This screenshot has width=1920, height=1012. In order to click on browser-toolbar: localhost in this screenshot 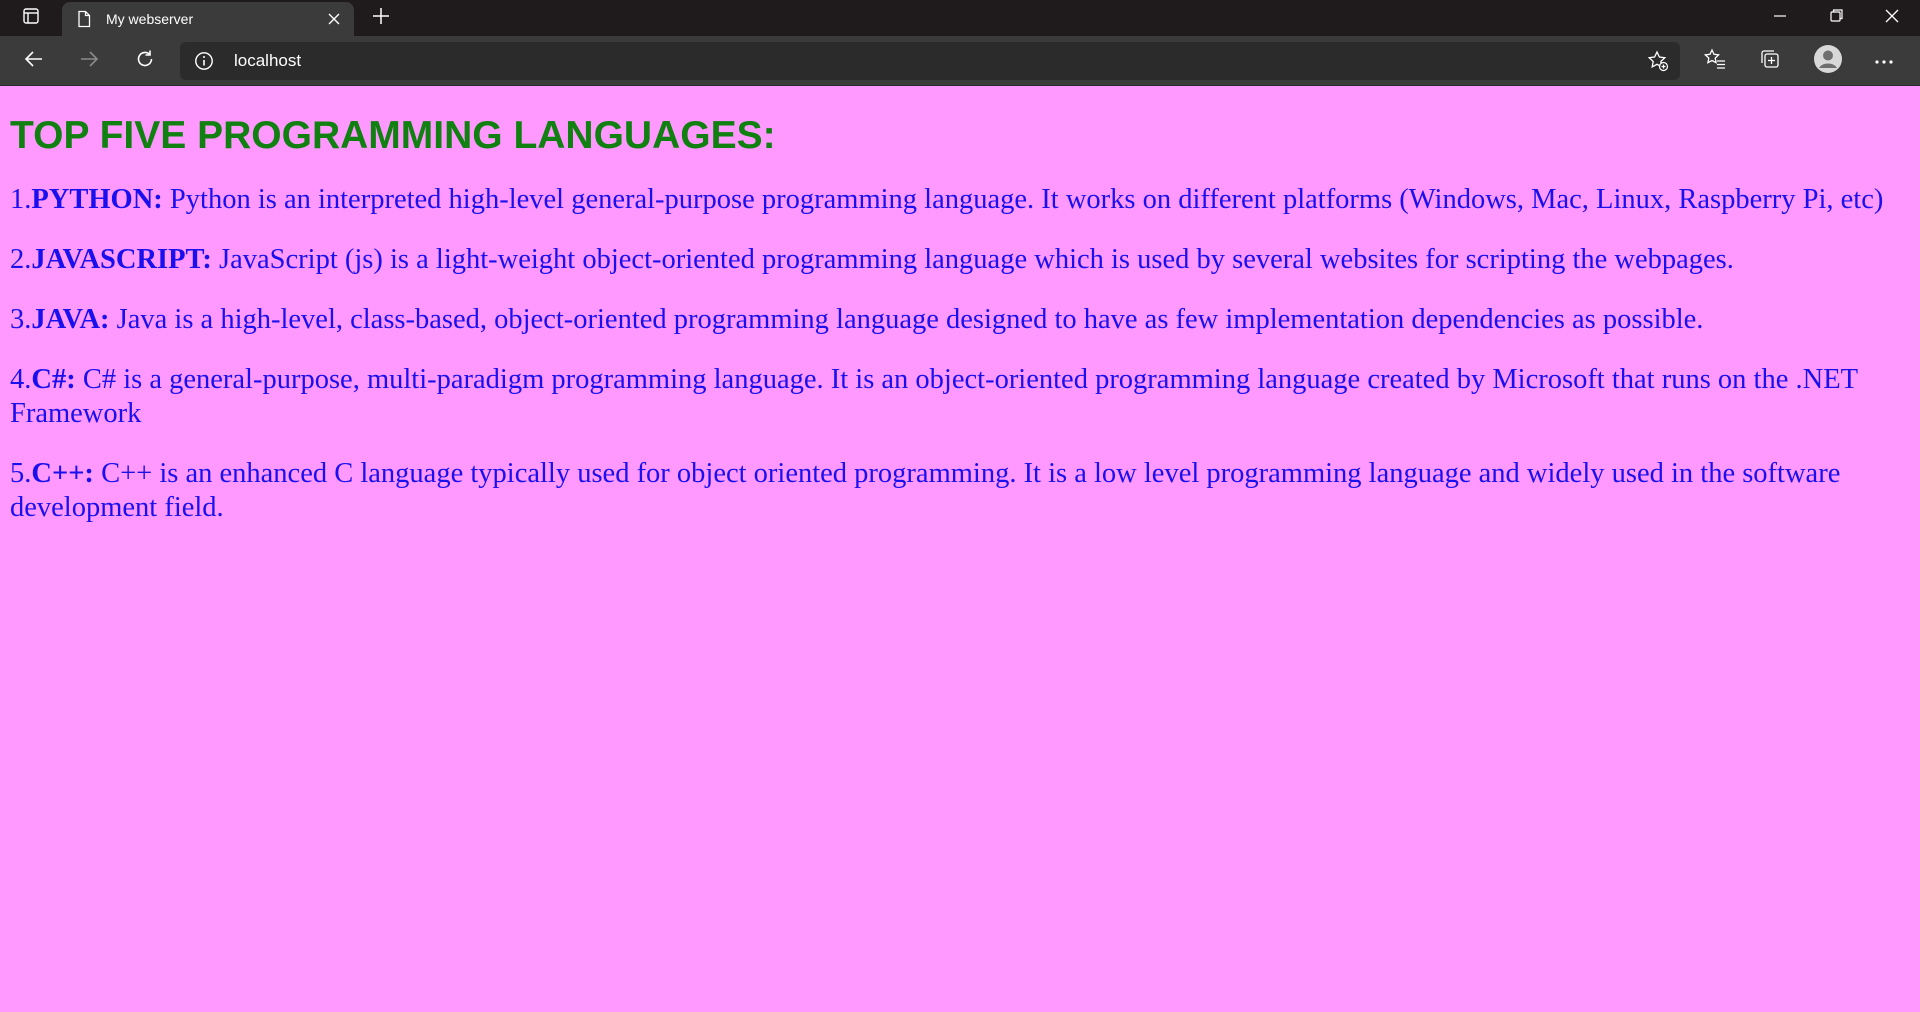, I will do `click(960, 61)`.